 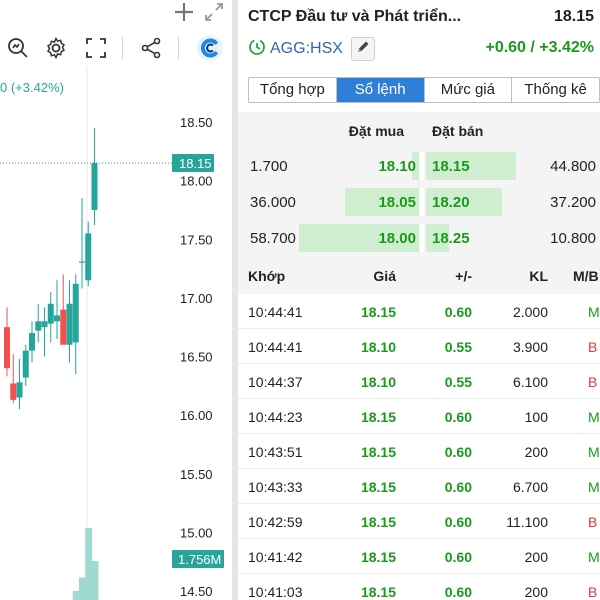 What do you see at coordinates (451, 202) in the screenshot?
I see `ask-price: 18.20` at bounding box center [451, 202].